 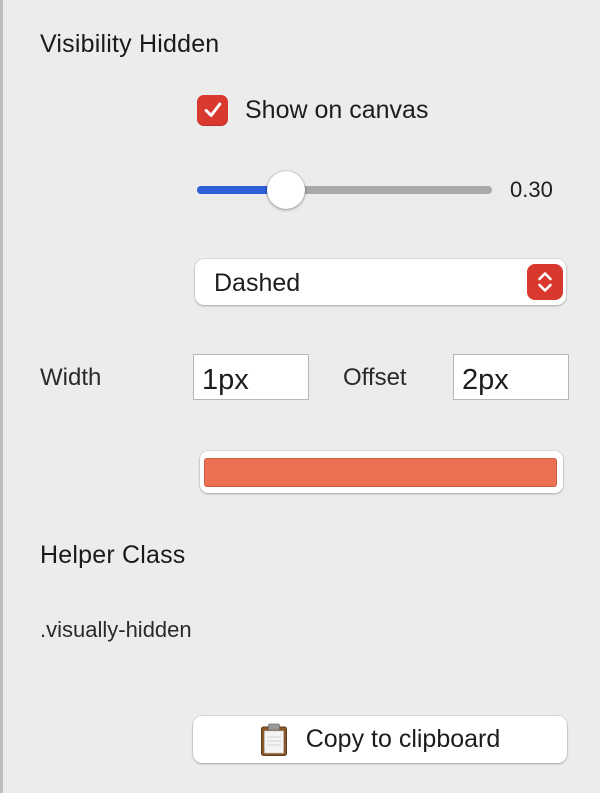 I want to click on checkmark-icon, so click(x=212, y=109).